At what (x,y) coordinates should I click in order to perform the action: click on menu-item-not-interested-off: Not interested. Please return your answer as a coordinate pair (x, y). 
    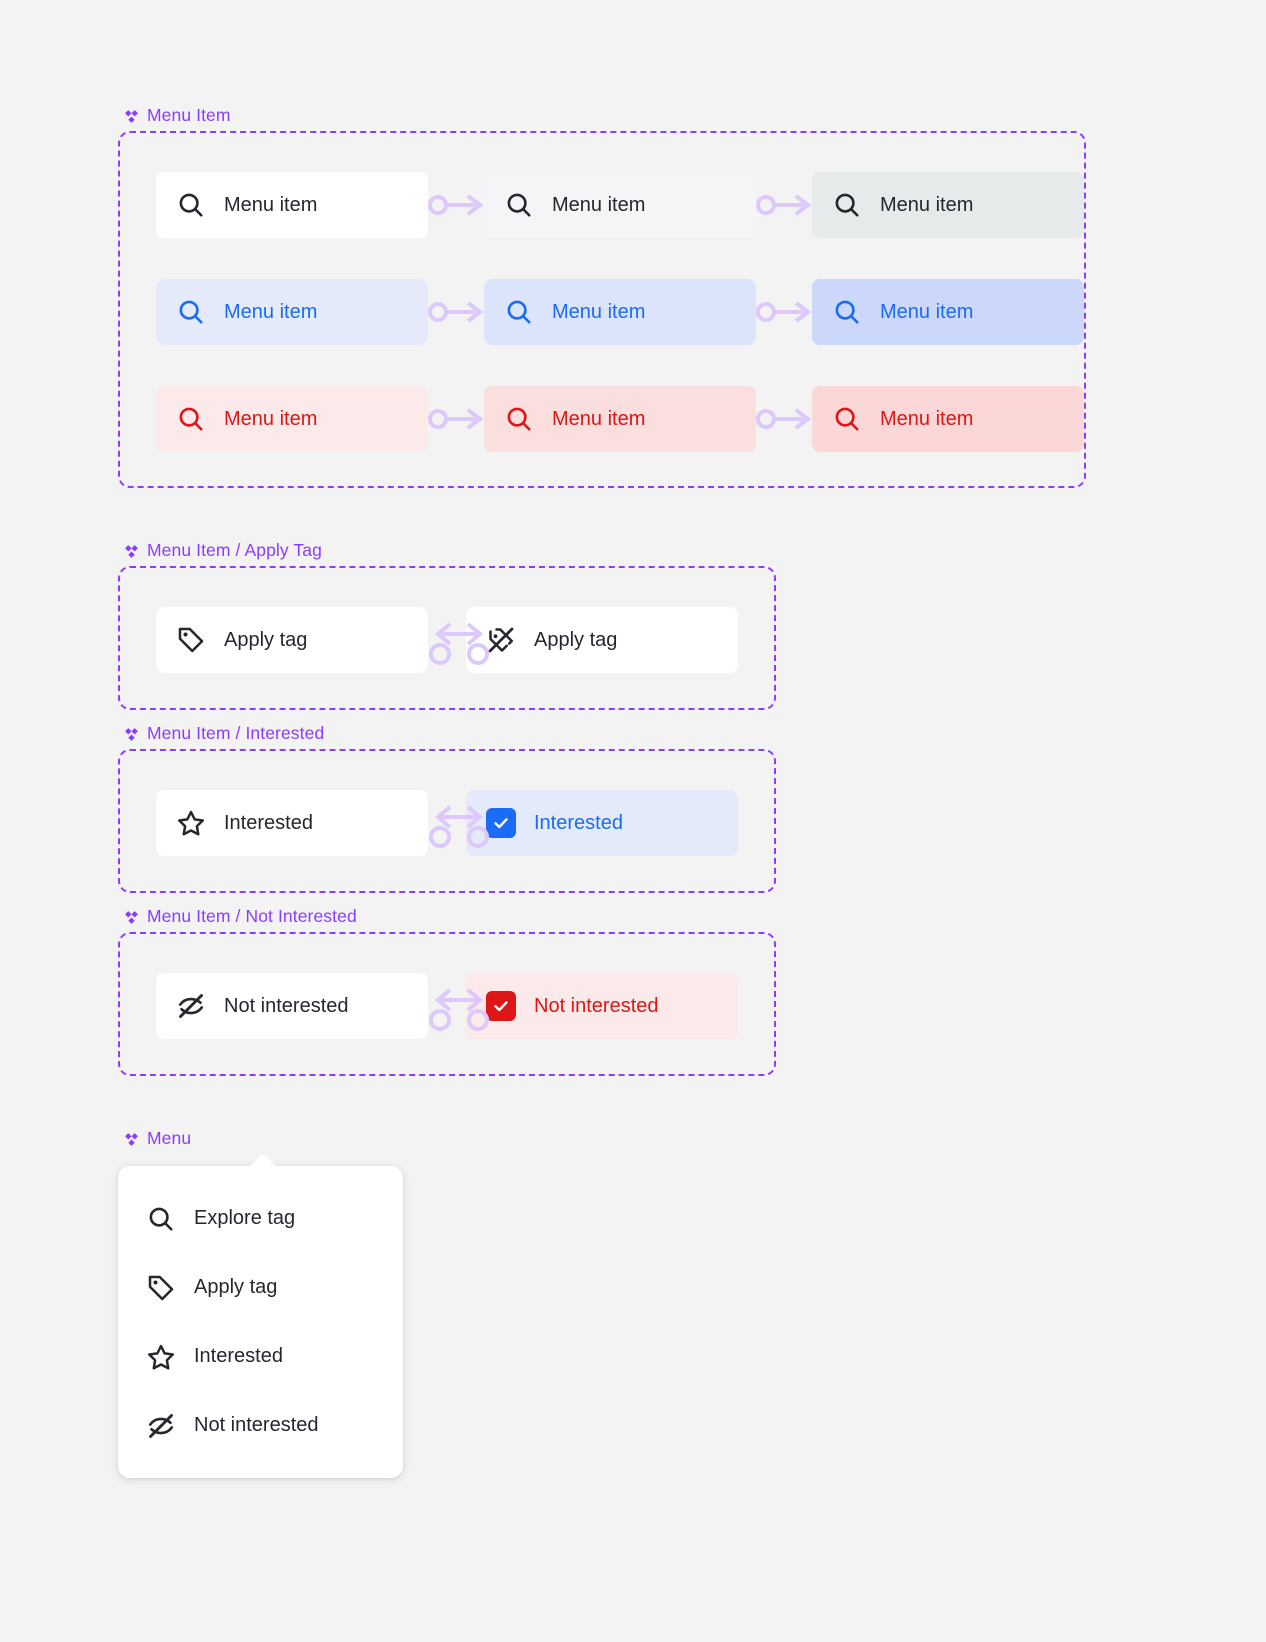
    Looking at the image, I should click on (292, 1006).